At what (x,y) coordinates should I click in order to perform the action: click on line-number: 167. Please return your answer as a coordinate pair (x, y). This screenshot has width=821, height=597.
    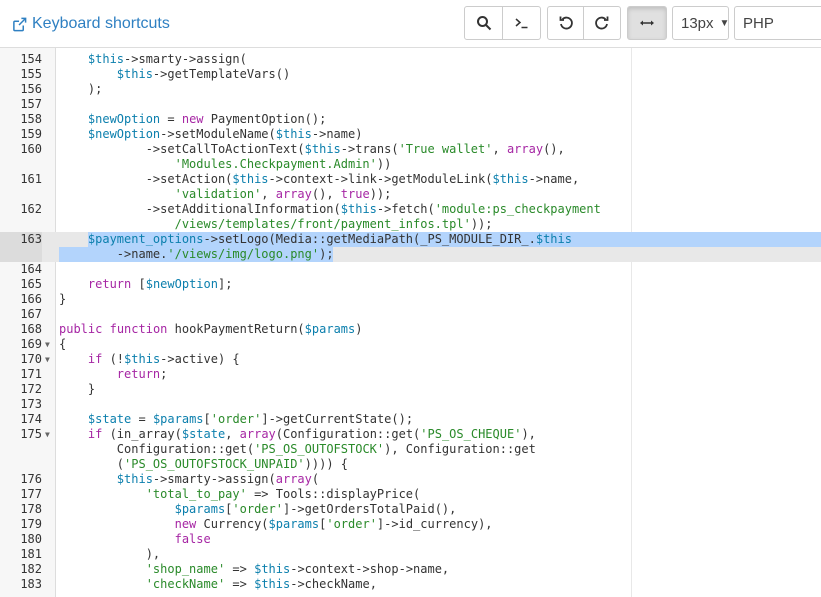
    Looking at the image, I should click on (21, 314).